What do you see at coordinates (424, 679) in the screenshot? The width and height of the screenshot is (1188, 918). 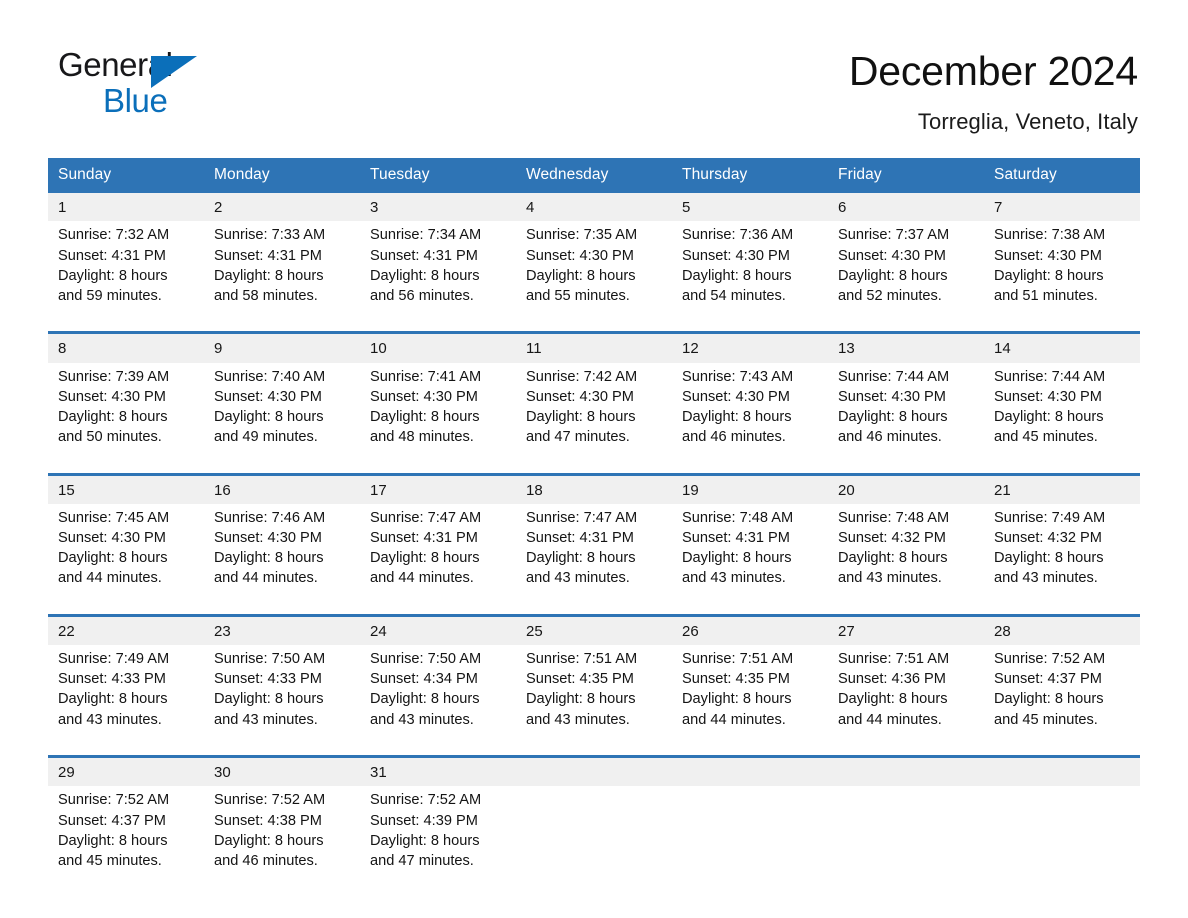 I see `sunset-text: Sunset: 4:34 PM` at bounding box center [424, 679].